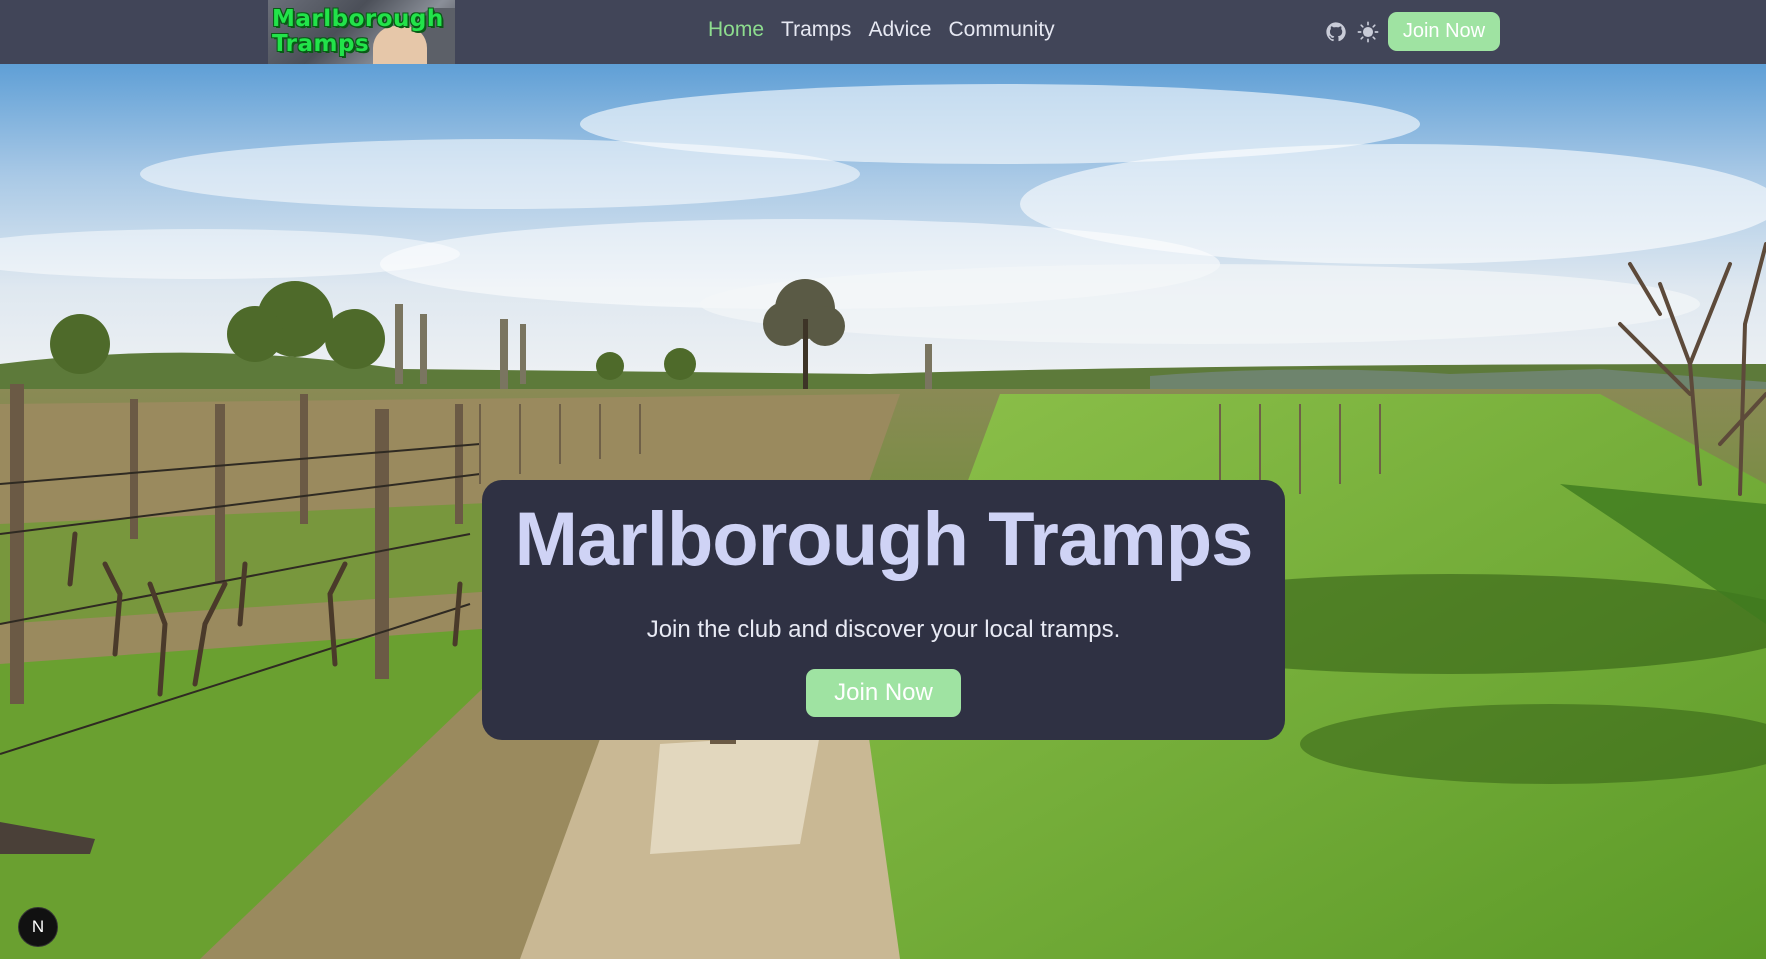  Describe the element at coordinates (38, 927) in the screenshot. I see `nextjs-badge: N` at that location.